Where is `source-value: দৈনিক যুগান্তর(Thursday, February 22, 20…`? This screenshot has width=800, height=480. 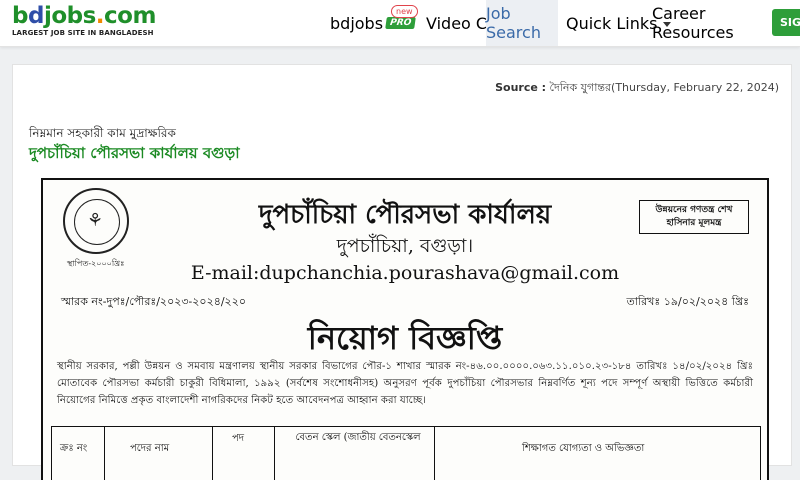 source-value: দৈনিক যুগান্তর(Thursday, February 22, 20… is located at coordinates (664, 87).